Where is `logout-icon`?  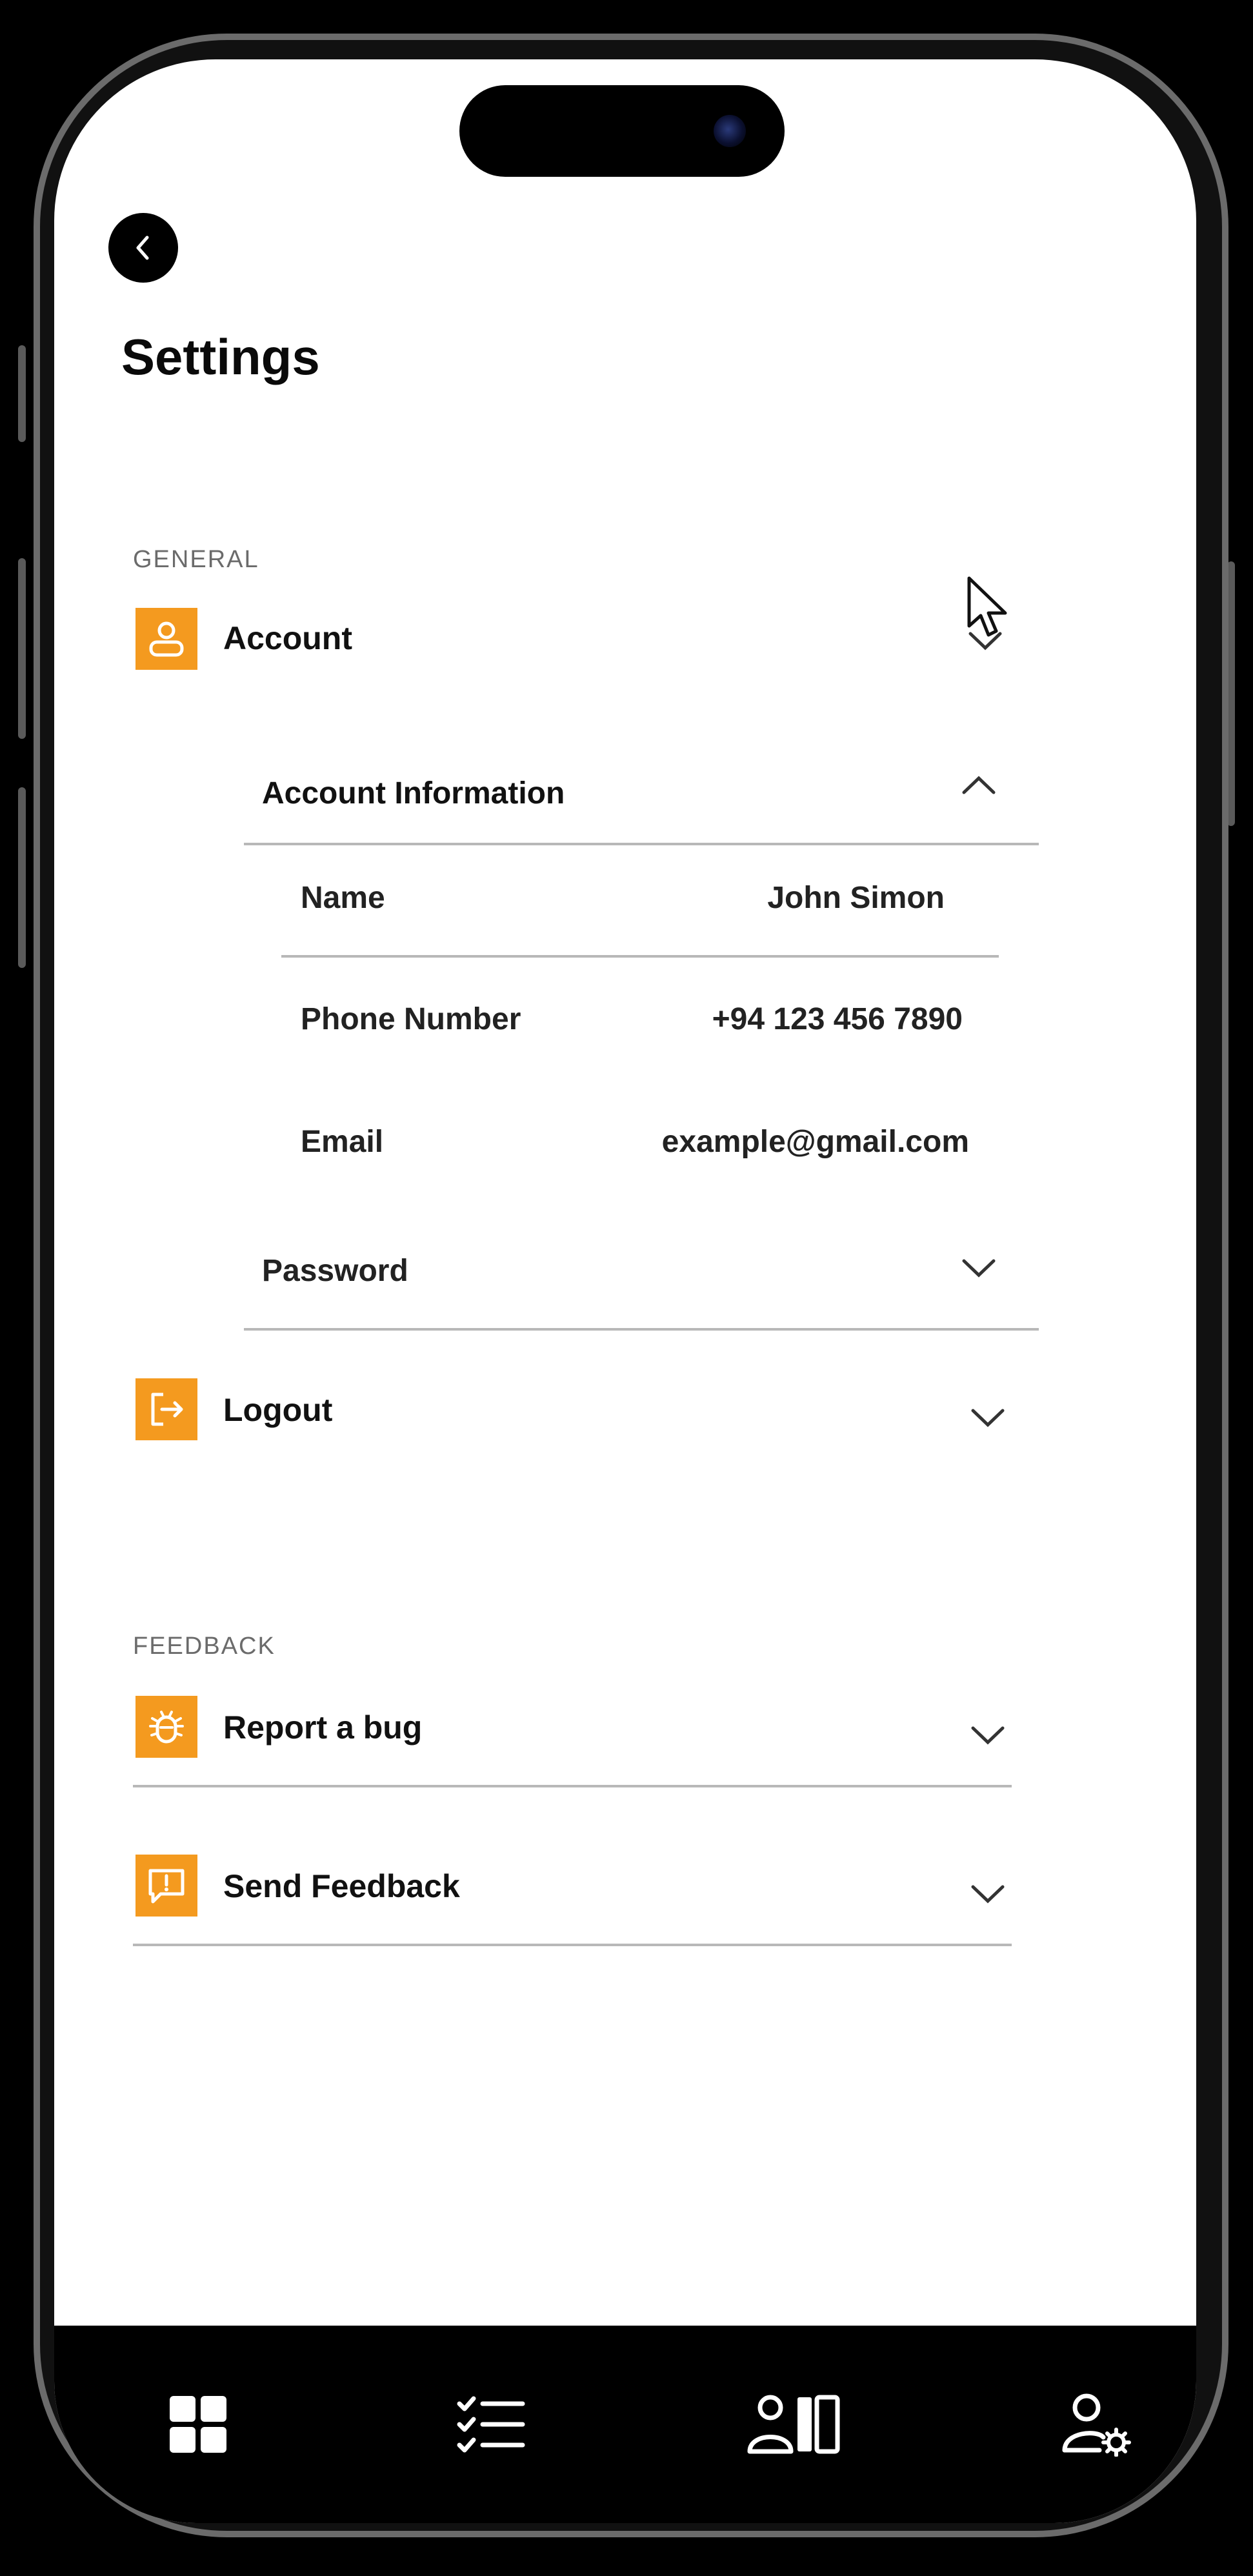
logout-icon is located at coordinates (166, 1409).